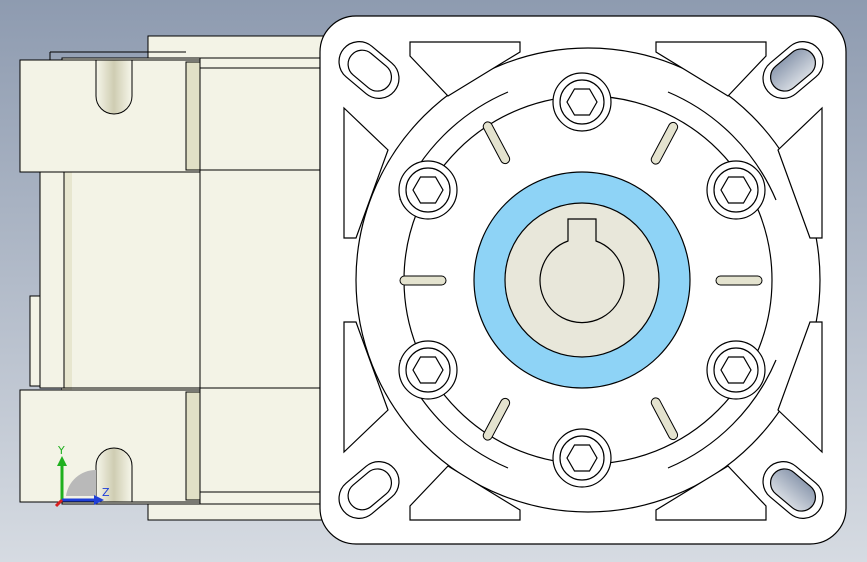 The width and height of the screenshot is (867, 562). What do you see at coordinates (428, 190) in the screenshot?
I see `bolt-upper-left` at bounding box center [428, 190].